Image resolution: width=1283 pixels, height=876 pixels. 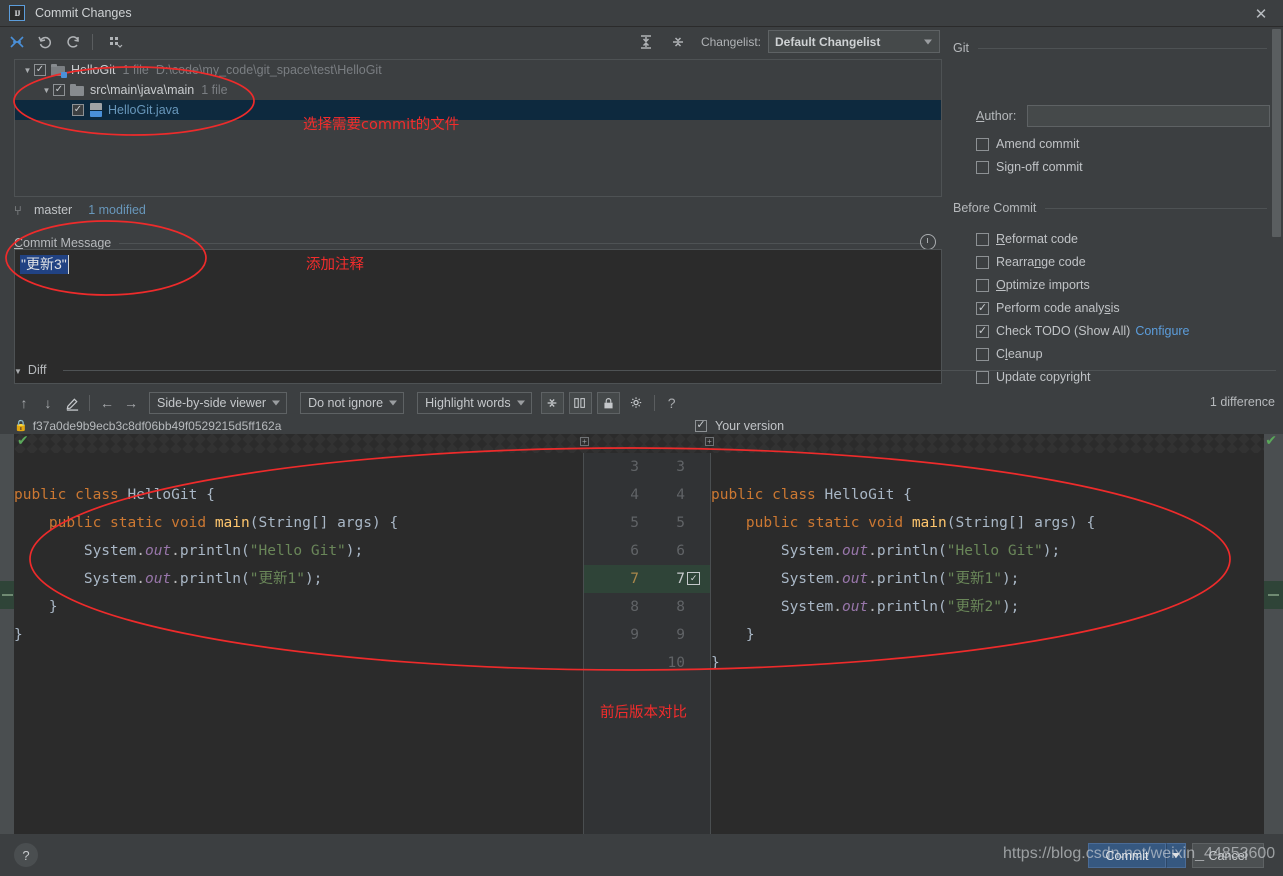 What do you see at coordinates (634, 579) in the screenshot?
I see `line-number-old: 7` at bounding box center [634, 579].